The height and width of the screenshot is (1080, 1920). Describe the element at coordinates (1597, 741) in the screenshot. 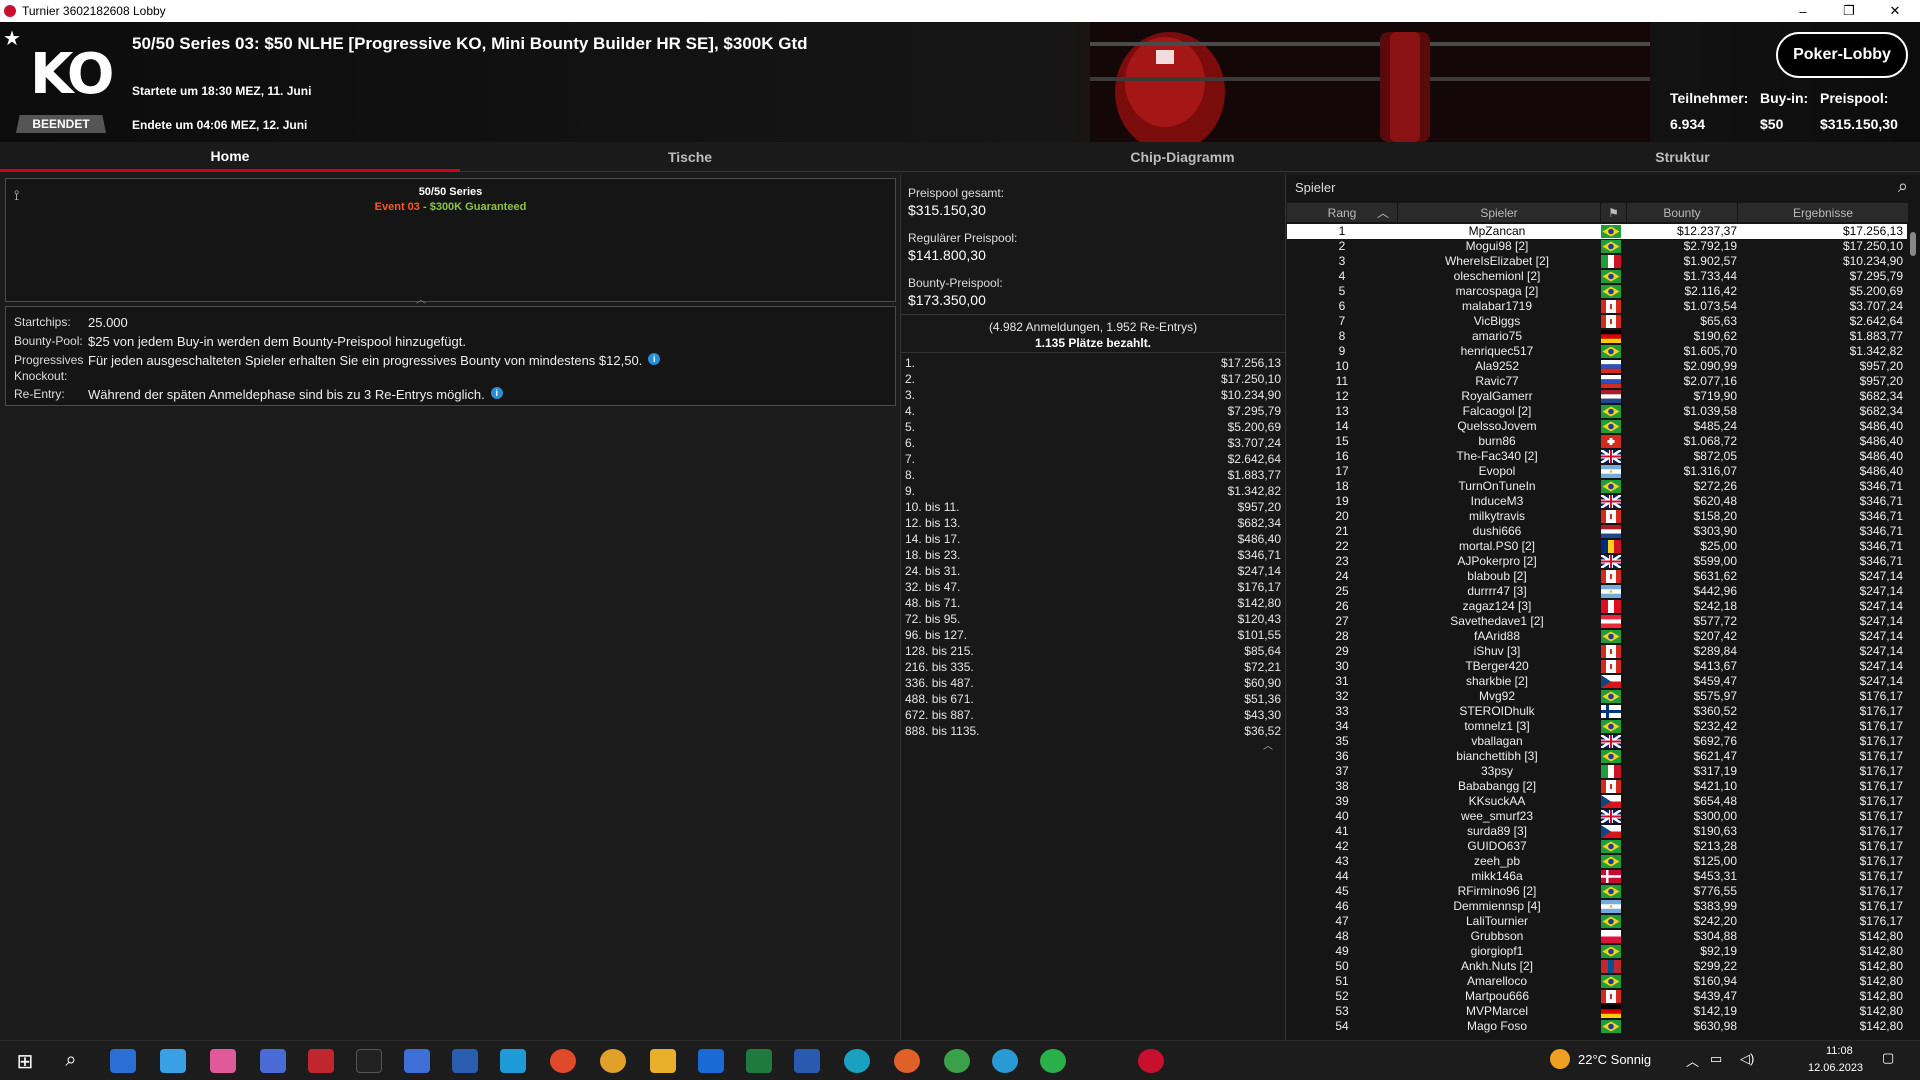

I see `player-row: 35 vballagan $692,76 $176,17` at that location.